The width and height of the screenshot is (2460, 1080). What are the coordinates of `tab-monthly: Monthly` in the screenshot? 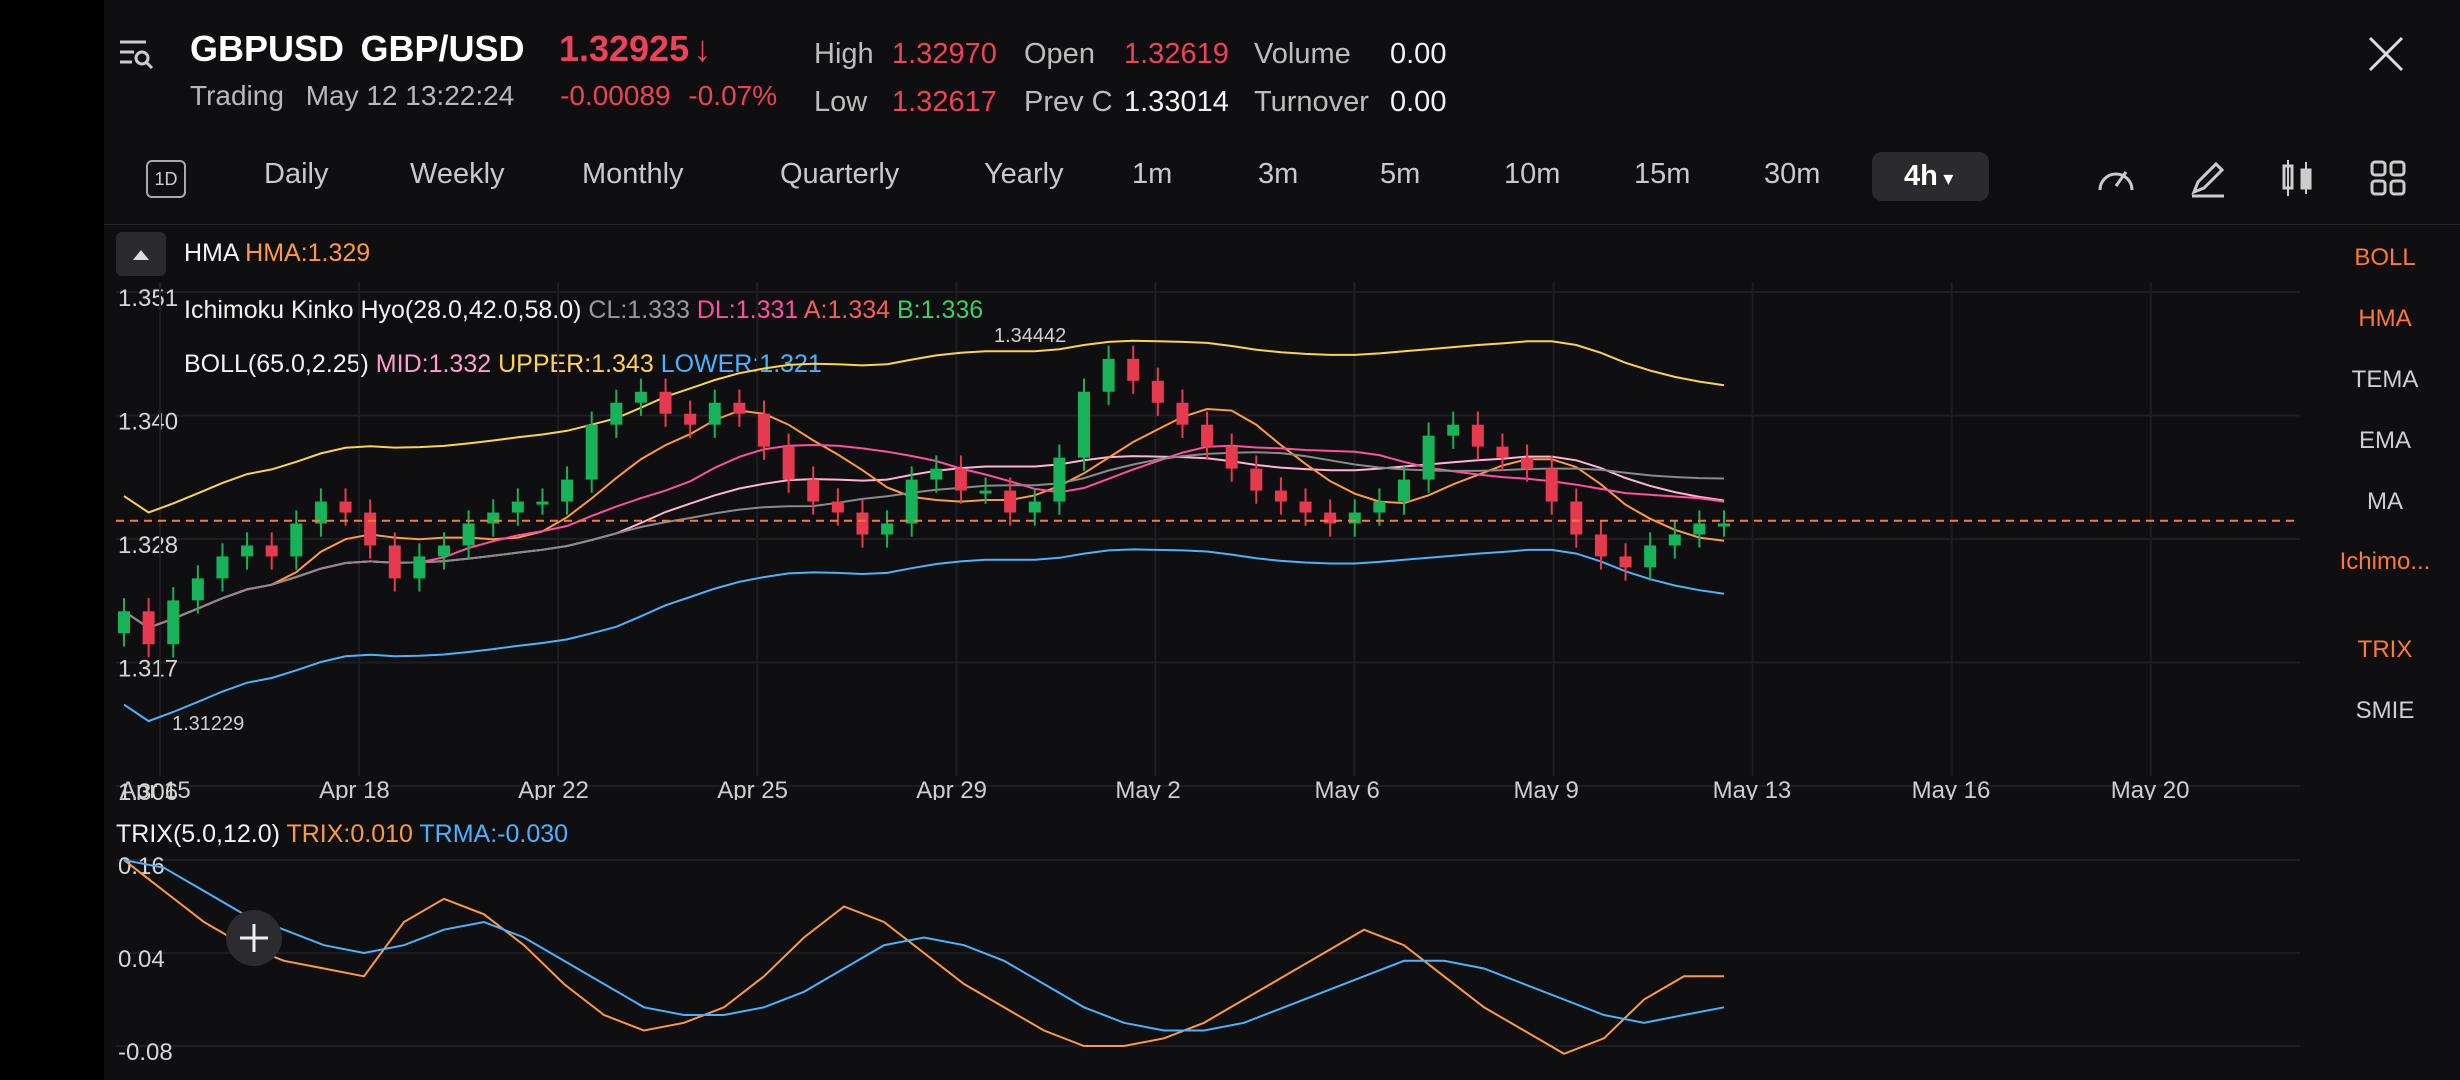 It's located at (633, 174).